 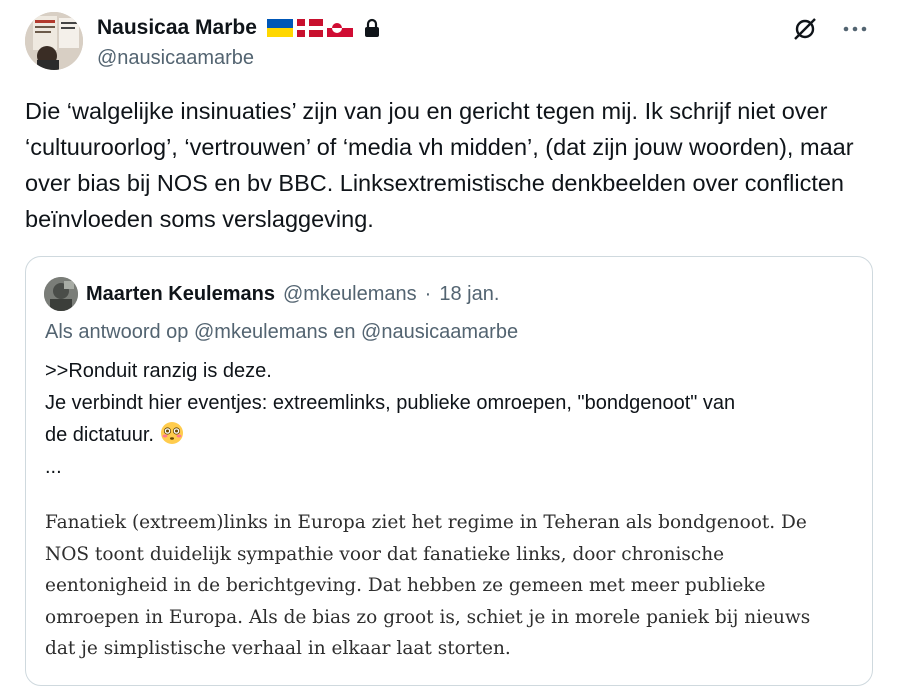 I want to click on flag-emoji-group, so click(x=309, y=28).